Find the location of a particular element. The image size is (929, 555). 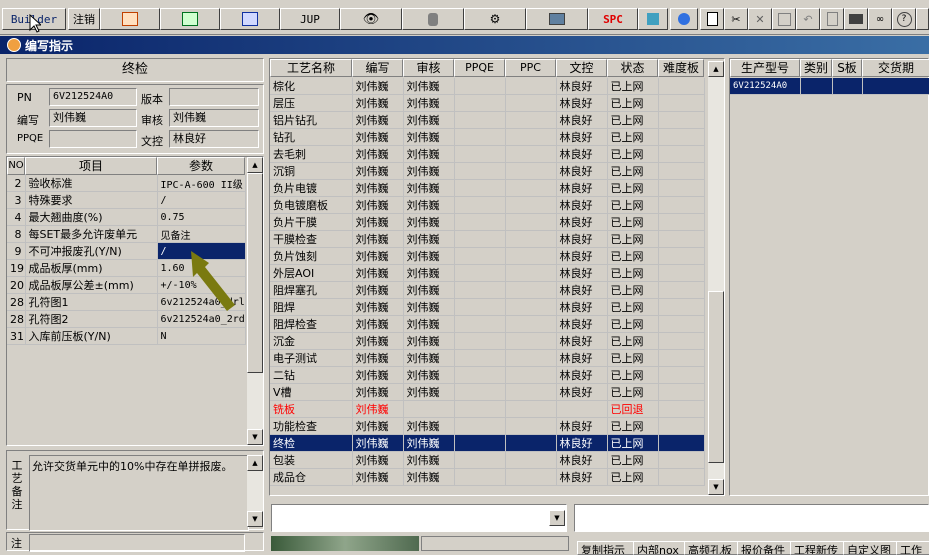

table-row: 二钻 刘伟巍 刘伟巍 林良好 已上网 is located at coordinates (487, 375).